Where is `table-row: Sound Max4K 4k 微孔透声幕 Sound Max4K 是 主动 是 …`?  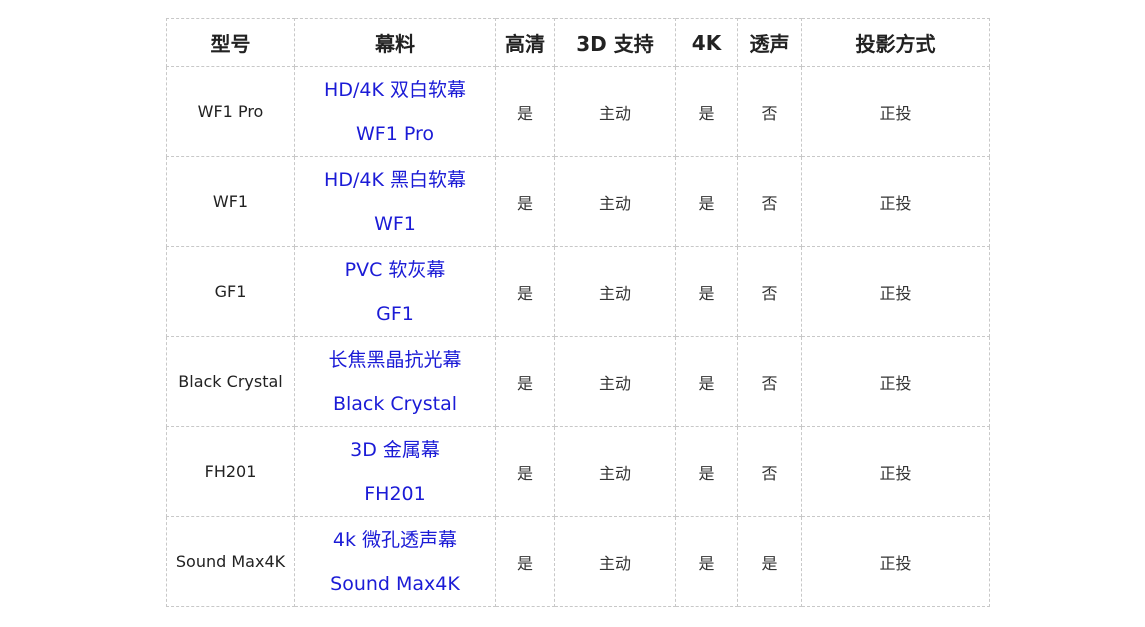
table-row: Sound Max4K 4k 微孔透声幕 Sound Max4K 是 主动 是 … is located at coordinates (578, 561).